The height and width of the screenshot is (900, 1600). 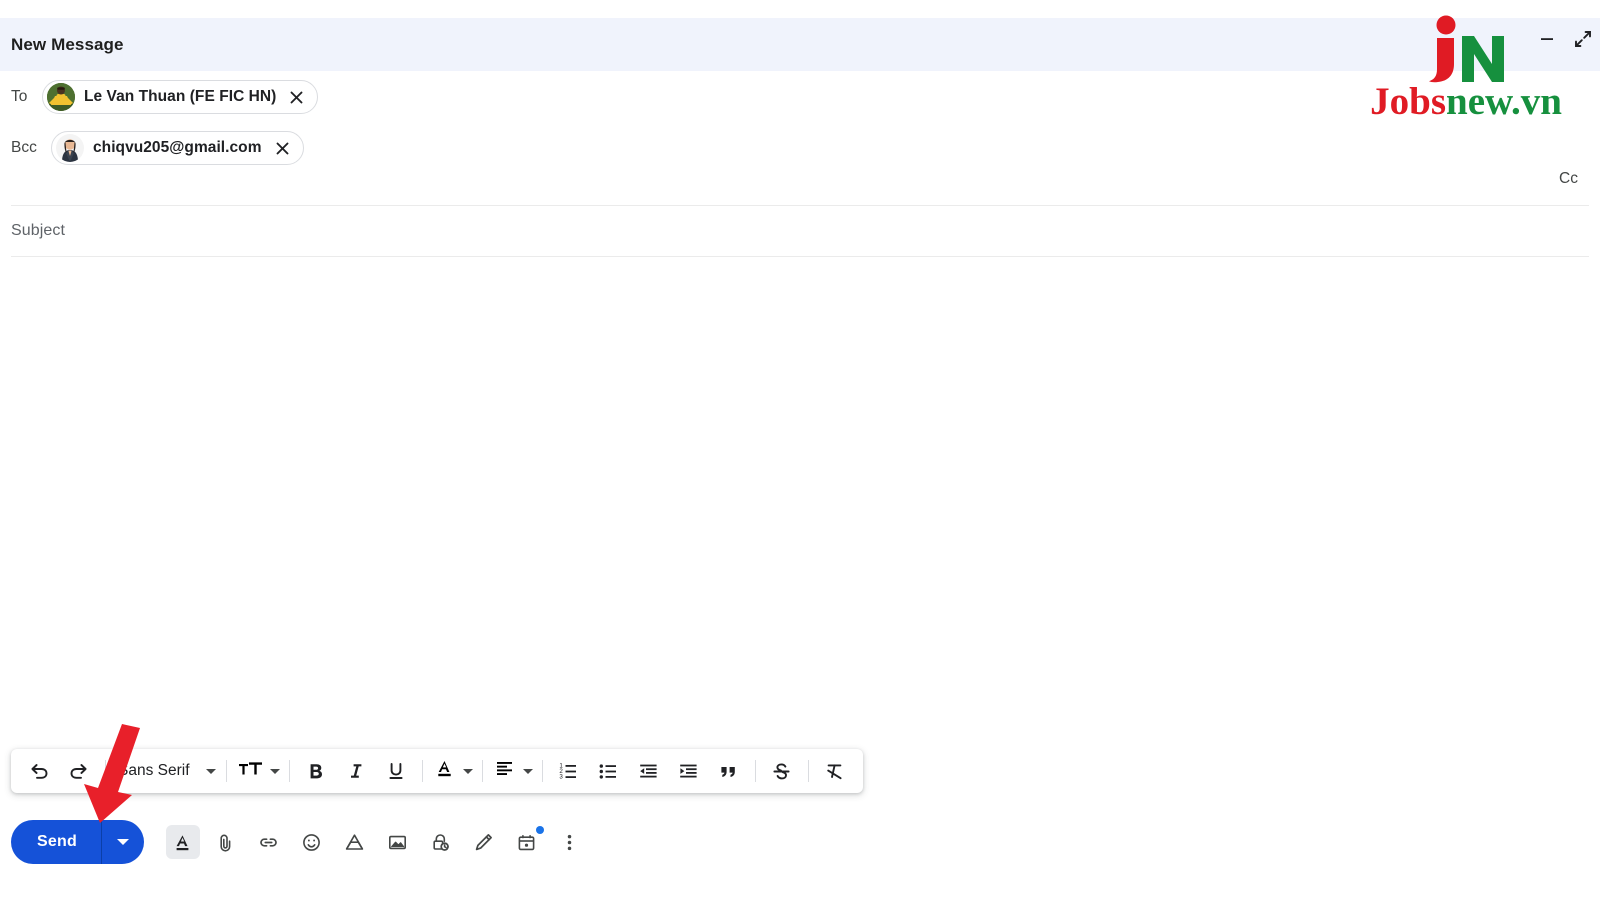 I want to click on align-left-icon, so click(x=504, y=771).